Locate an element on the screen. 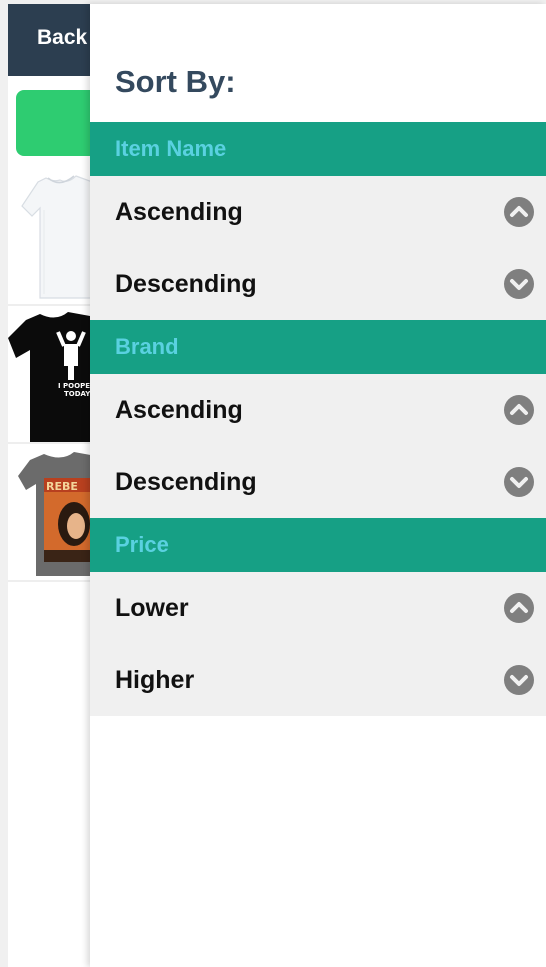 The width and height of the screenshot is (546, 967). sort-item-name-descending: Descending is located at coordinates (318, 284).